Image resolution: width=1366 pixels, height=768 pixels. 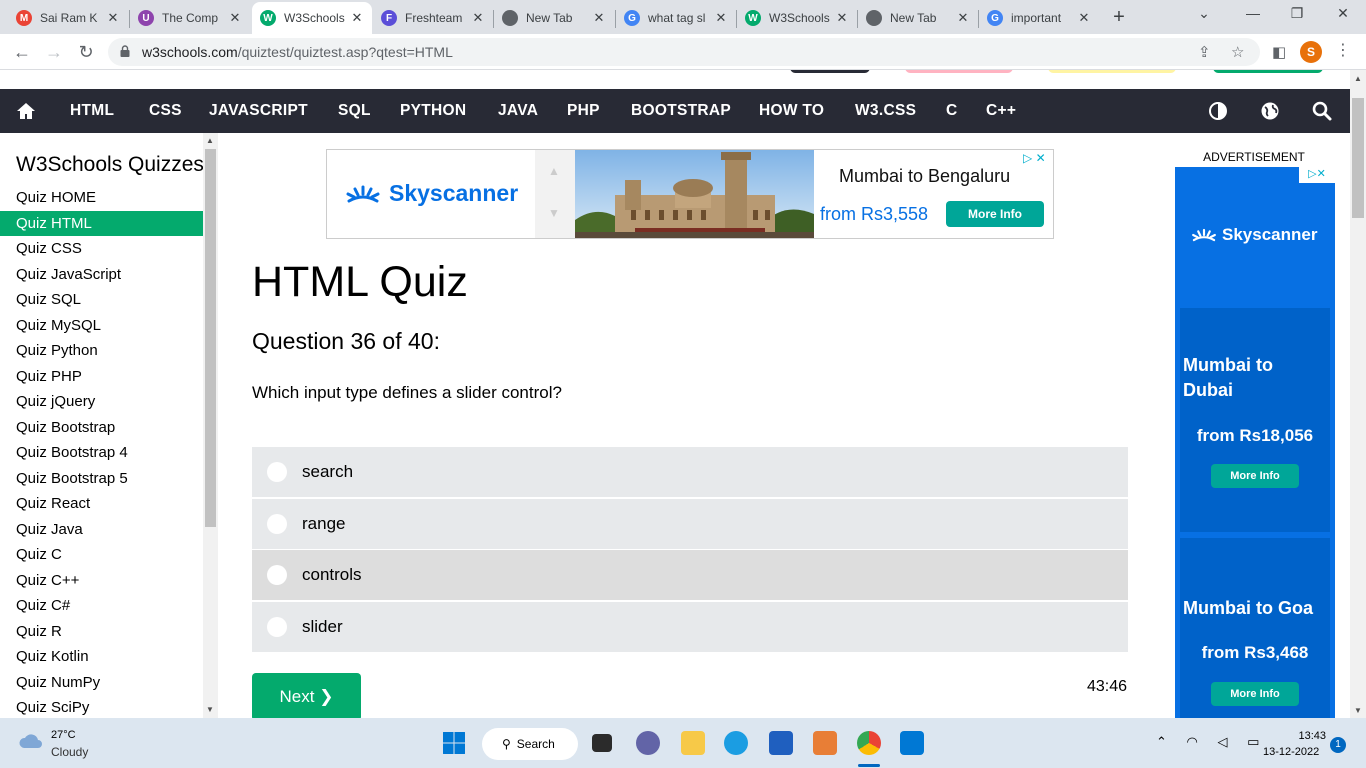 What do you see at coordinates (791, 111) in the screenshot?
I see `nav-link-how-to: HOW TO` at bounding box center [791, 111].